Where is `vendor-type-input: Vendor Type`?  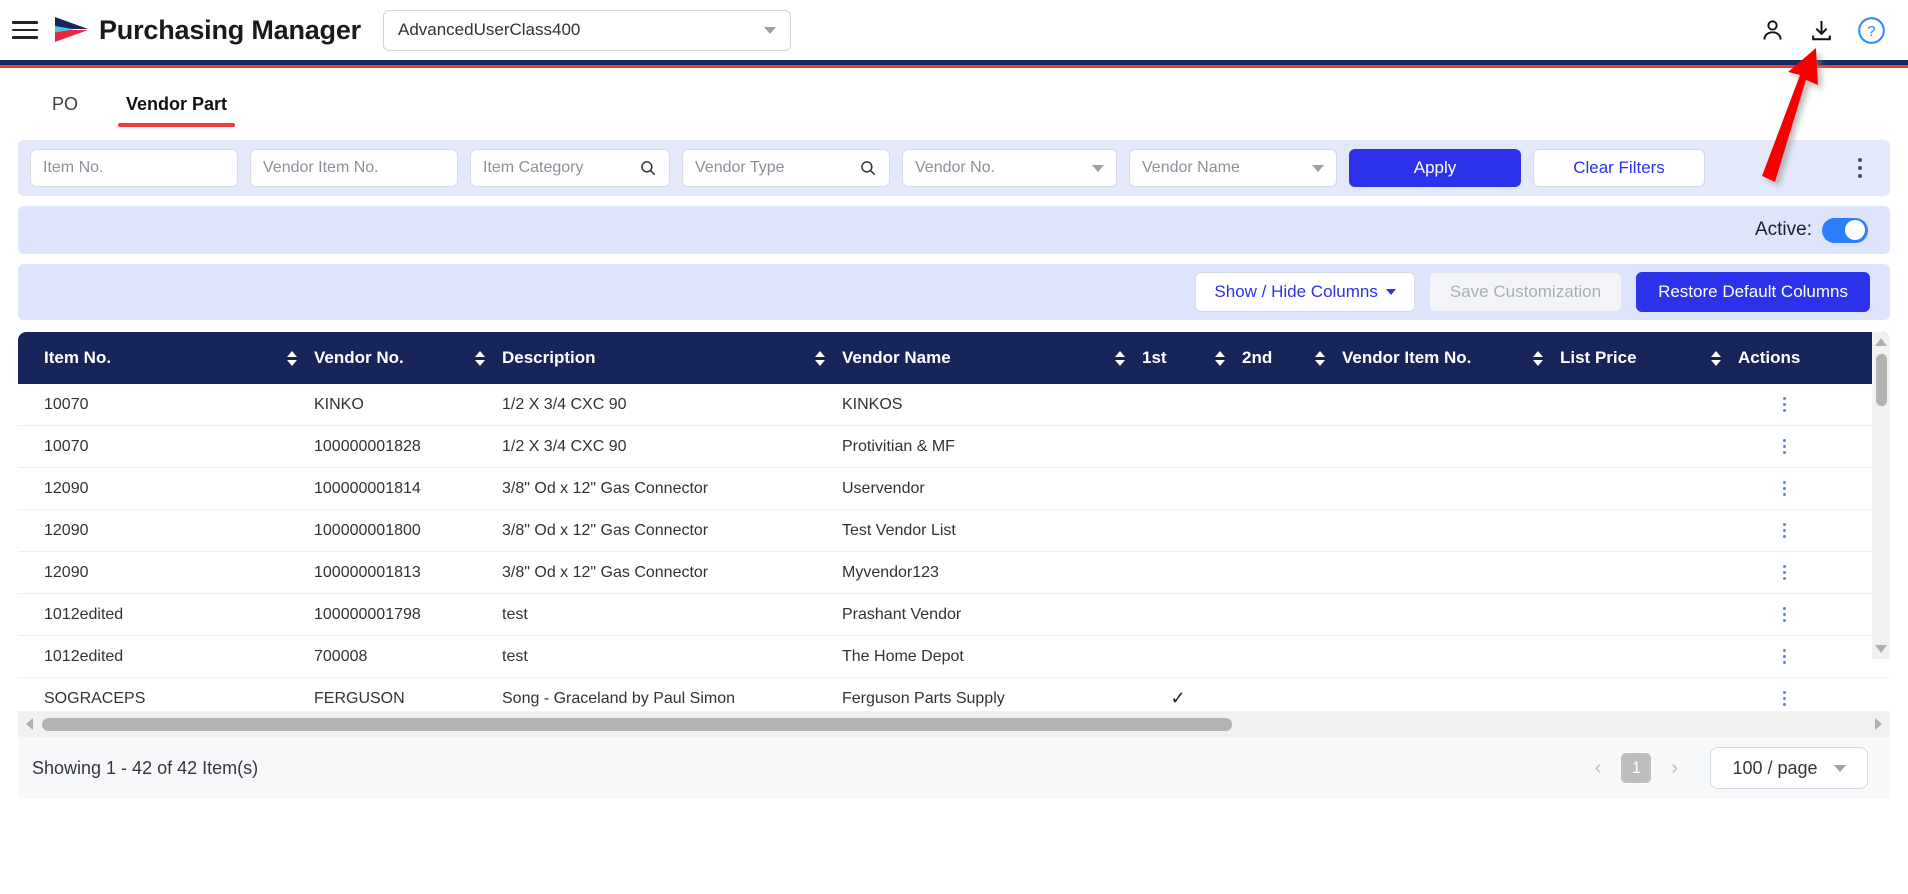
vendor-type-input: Vendor Type is located at coordinates (786, 168).